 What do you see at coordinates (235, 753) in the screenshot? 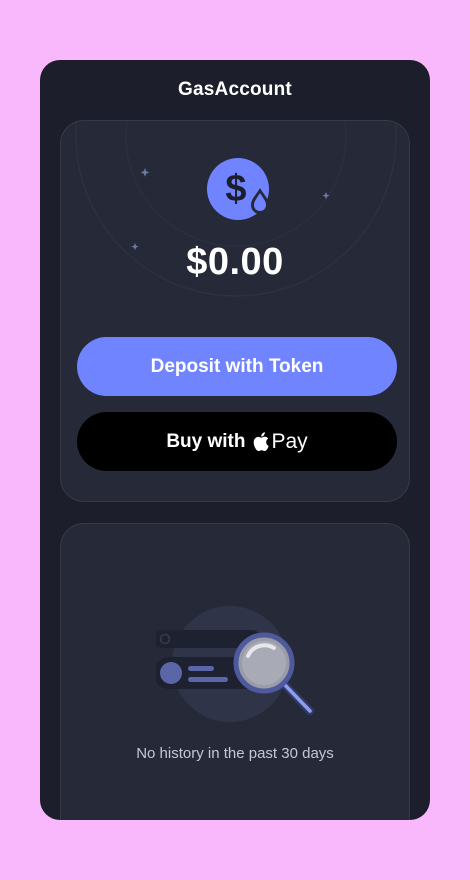
I see `empty-history-message: No history in the past 30 days` at bounding box center [235, 753].